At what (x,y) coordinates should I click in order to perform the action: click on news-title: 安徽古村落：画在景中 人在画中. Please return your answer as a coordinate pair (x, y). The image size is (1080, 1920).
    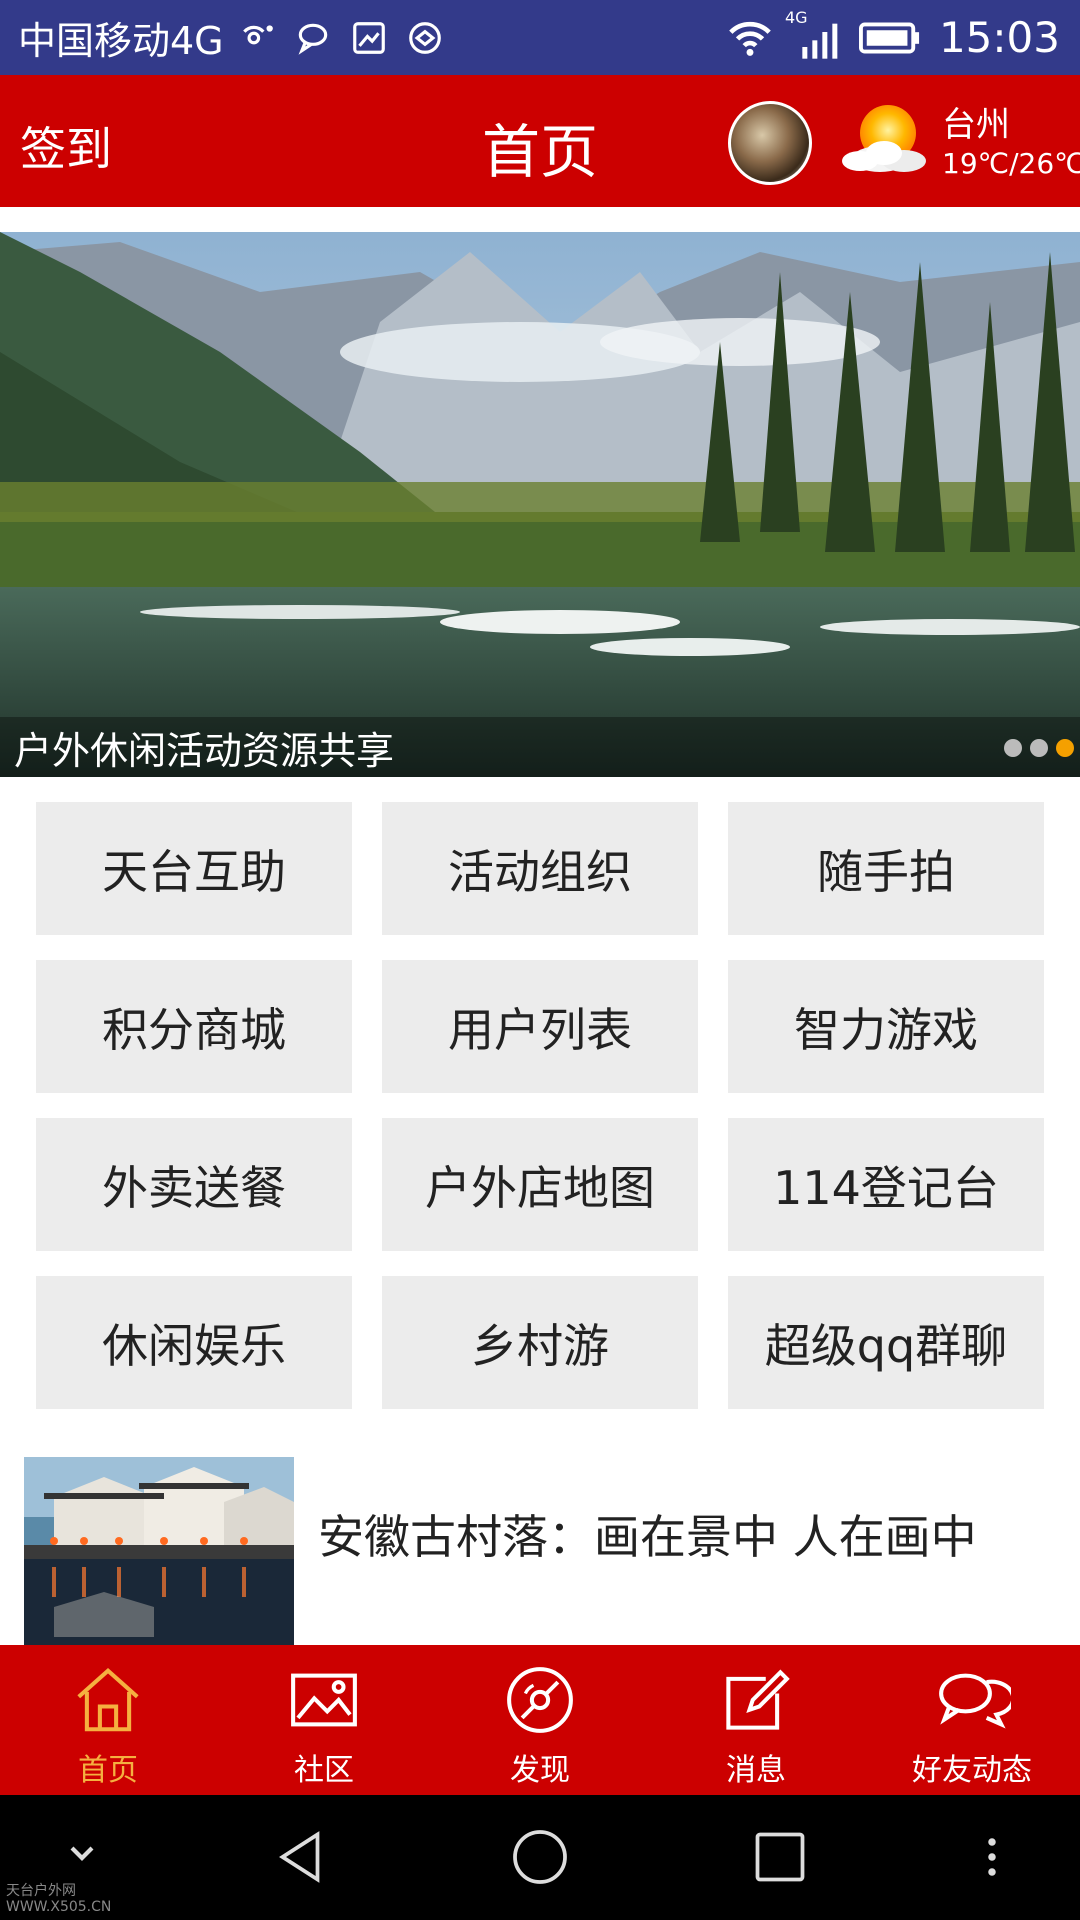
    Looking at the image, I should click on (647, 1537).